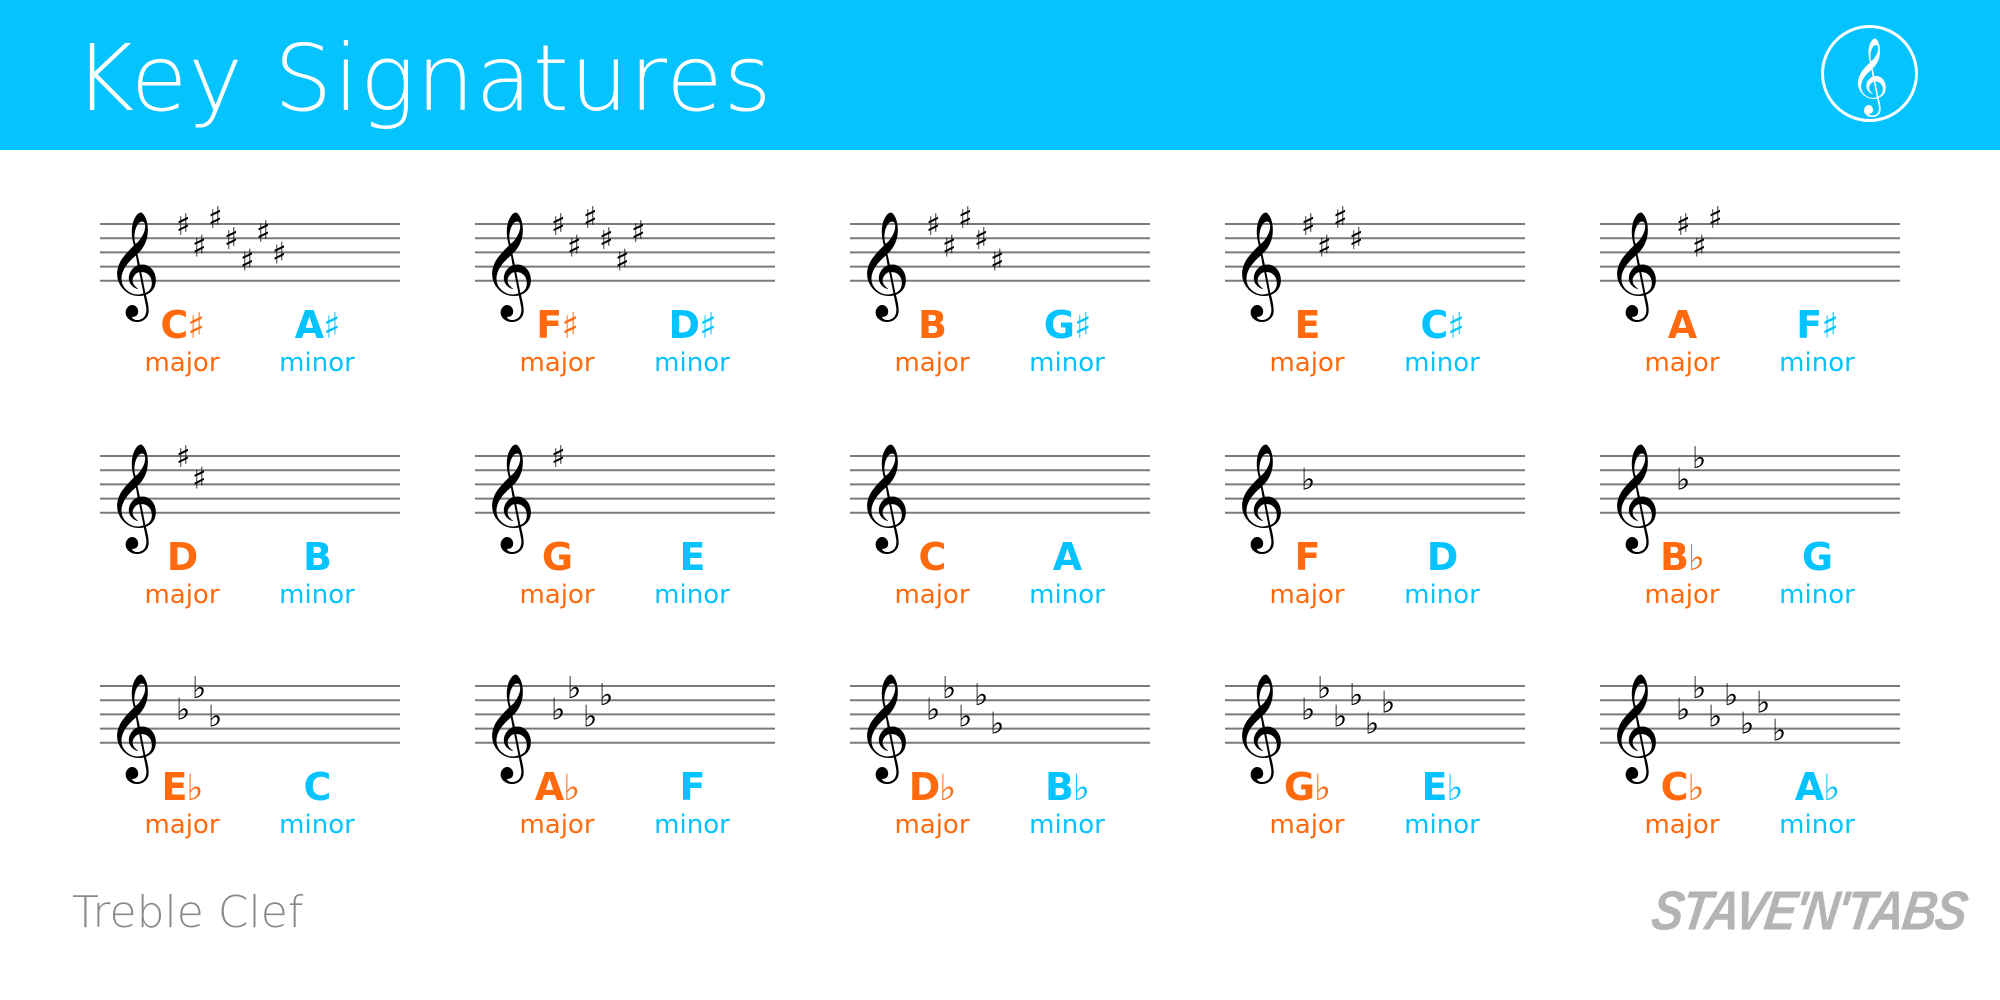 This screenshot has width=2000, height=1000. Describe the element at coordinates (625, 727) in the screenshot. I see `staff: 𝄞 ♭♭♭♭` at that location.